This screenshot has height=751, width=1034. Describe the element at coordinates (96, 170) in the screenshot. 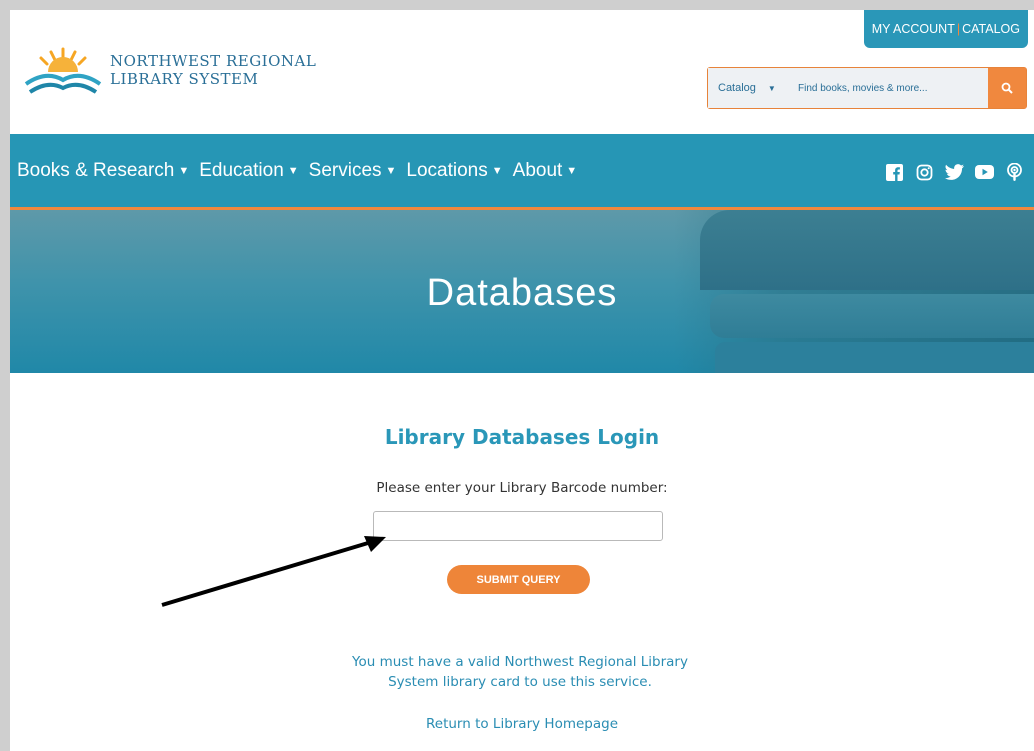

I see `nav-label: Books & Research` at that location.